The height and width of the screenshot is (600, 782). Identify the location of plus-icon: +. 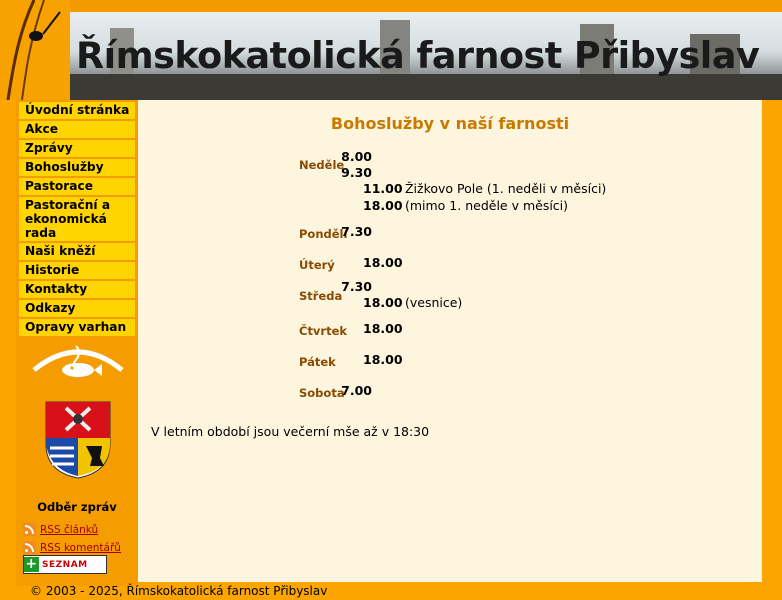
(31, 564).